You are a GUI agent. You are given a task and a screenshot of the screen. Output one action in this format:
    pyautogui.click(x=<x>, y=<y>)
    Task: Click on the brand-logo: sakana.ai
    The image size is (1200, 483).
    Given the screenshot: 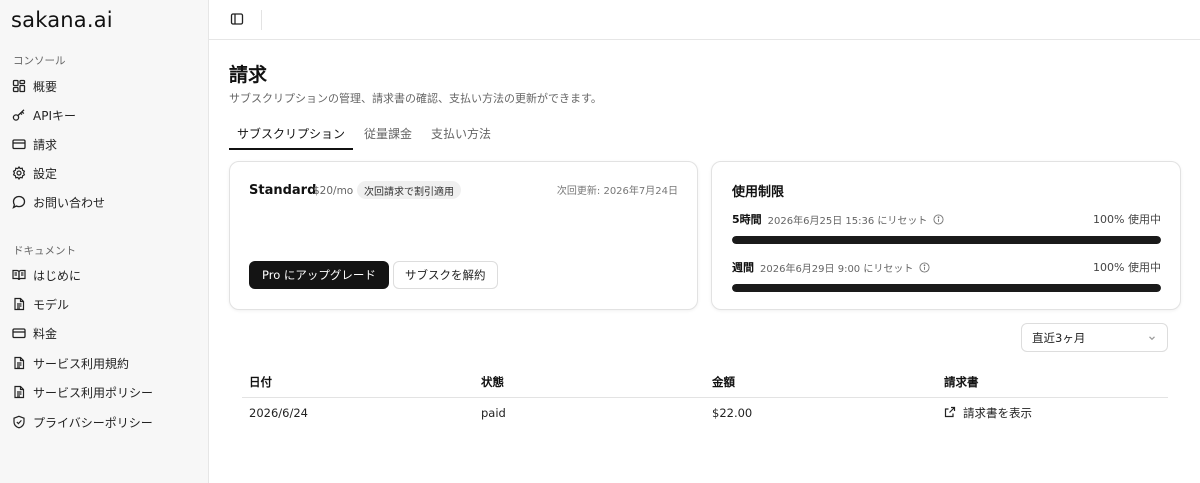 What is the action you would take?
    pyautogui.click(x=62, y=20)
    